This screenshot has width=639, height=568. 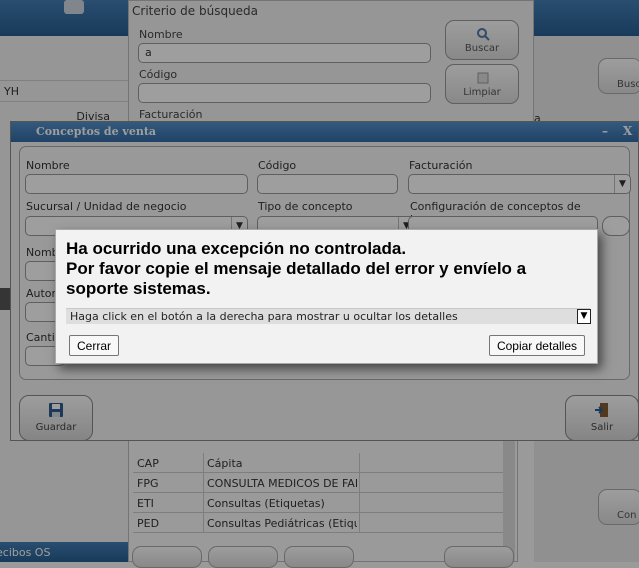 I want to click on dialog-title: Conceptos de venta, so click(x=96, y=131).